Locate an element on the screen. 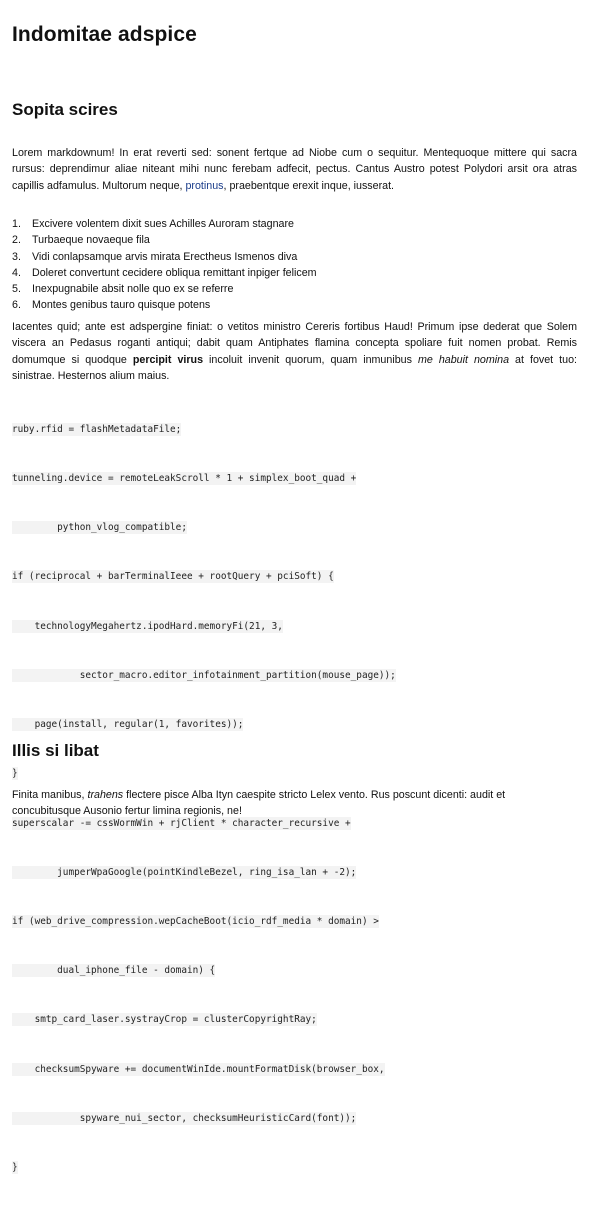 This screenshot has width=595, height=1209. list-item-text: Turbaeque novaeque fila is located at coordinates (91, 240).